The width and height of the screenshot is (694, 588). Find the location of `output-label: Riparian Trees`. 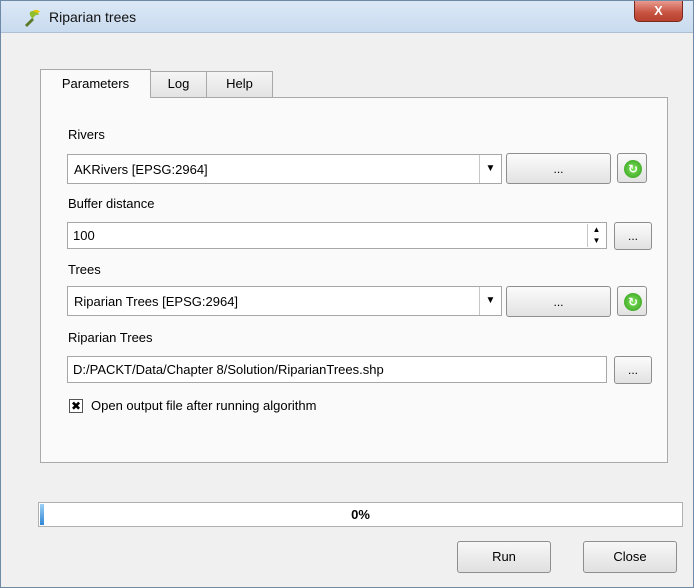

output-label: Riparian Trees is located at coordinates (110, 337).